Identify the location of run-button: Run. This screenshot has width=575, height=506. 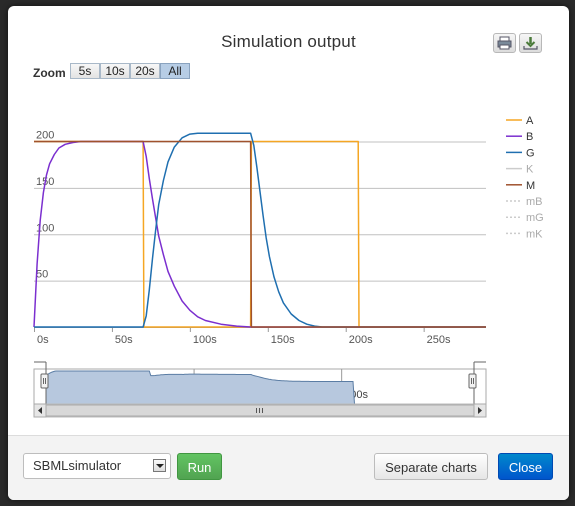
(199, 466).